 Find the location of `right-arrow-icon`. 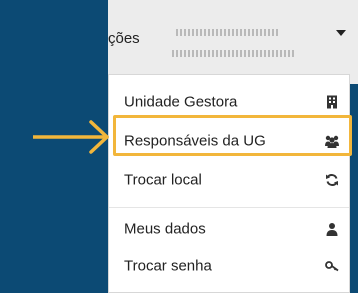

right-arrow-icon is located at coordinates (71, 139).